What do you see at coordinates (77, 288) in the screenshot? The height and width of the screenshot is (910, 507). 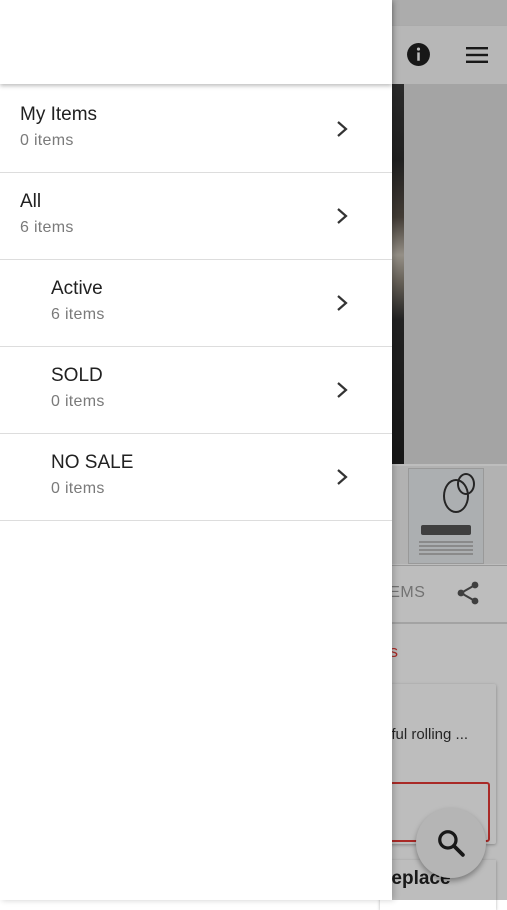 I see `drawer-item-title: Active` at bounding box center [77, 288].